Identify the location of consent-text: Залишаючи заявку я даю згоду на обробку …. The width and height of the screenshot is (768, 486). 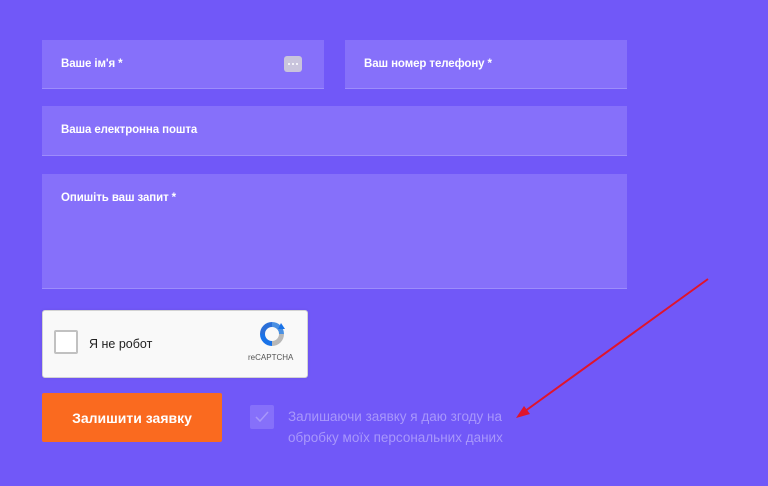
(395, 427).